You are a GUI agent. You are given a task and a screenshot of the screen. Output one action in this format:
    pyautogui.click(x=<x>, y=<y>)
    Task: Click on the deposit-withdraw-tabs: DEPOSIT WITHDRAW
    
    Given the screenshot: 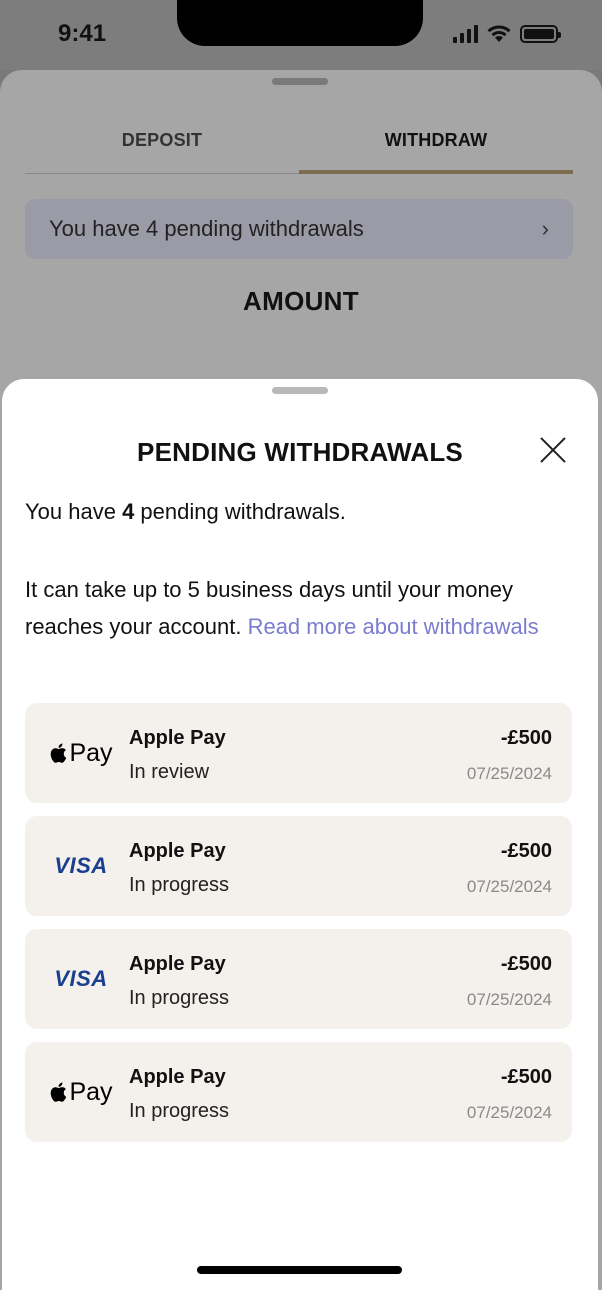 What is the action you would take?
    pyautogui.click(x=299, y=150)
    